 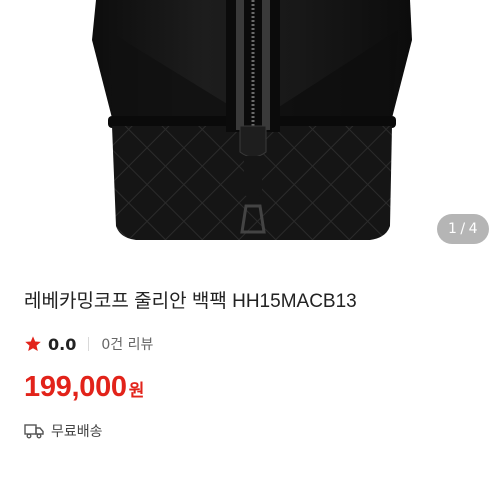 What do you see at coordinates (136, 391) in the screenshot?
I see `price-currency: 원` at bounding box center [136, 391].